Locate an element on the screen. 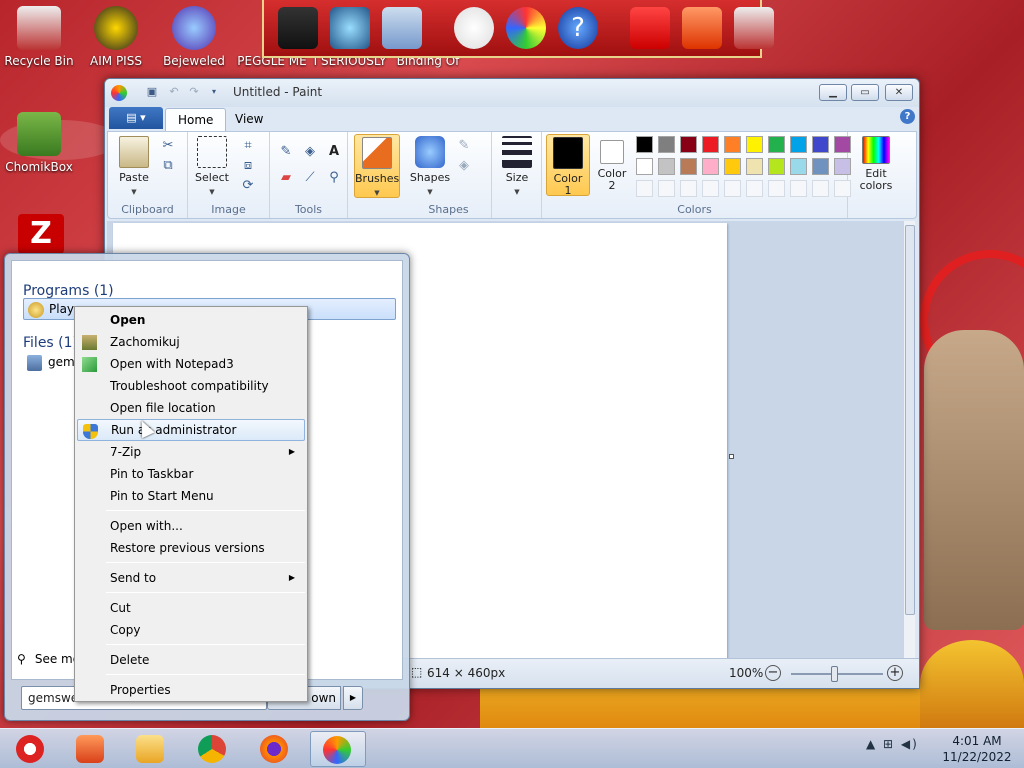 Image resolution: width=1024 pixels, height=768 pixels. tab-home: Home is located at coordinates (196, 119).